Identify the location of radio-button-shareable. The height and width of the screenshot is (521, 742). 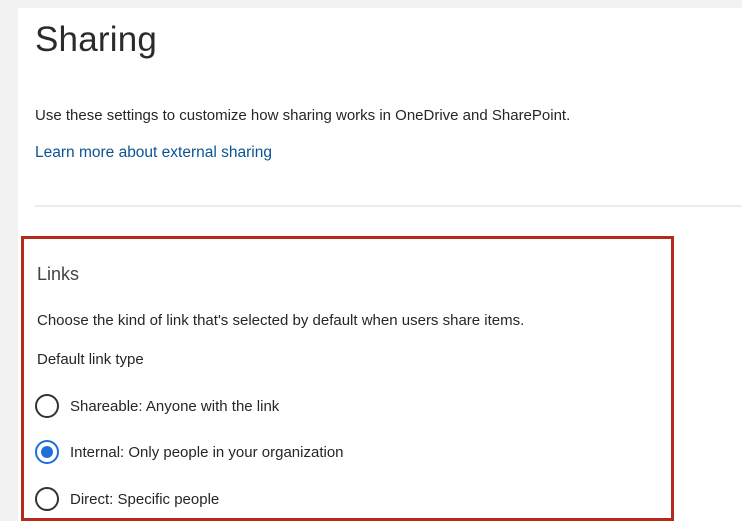
(47, 406).